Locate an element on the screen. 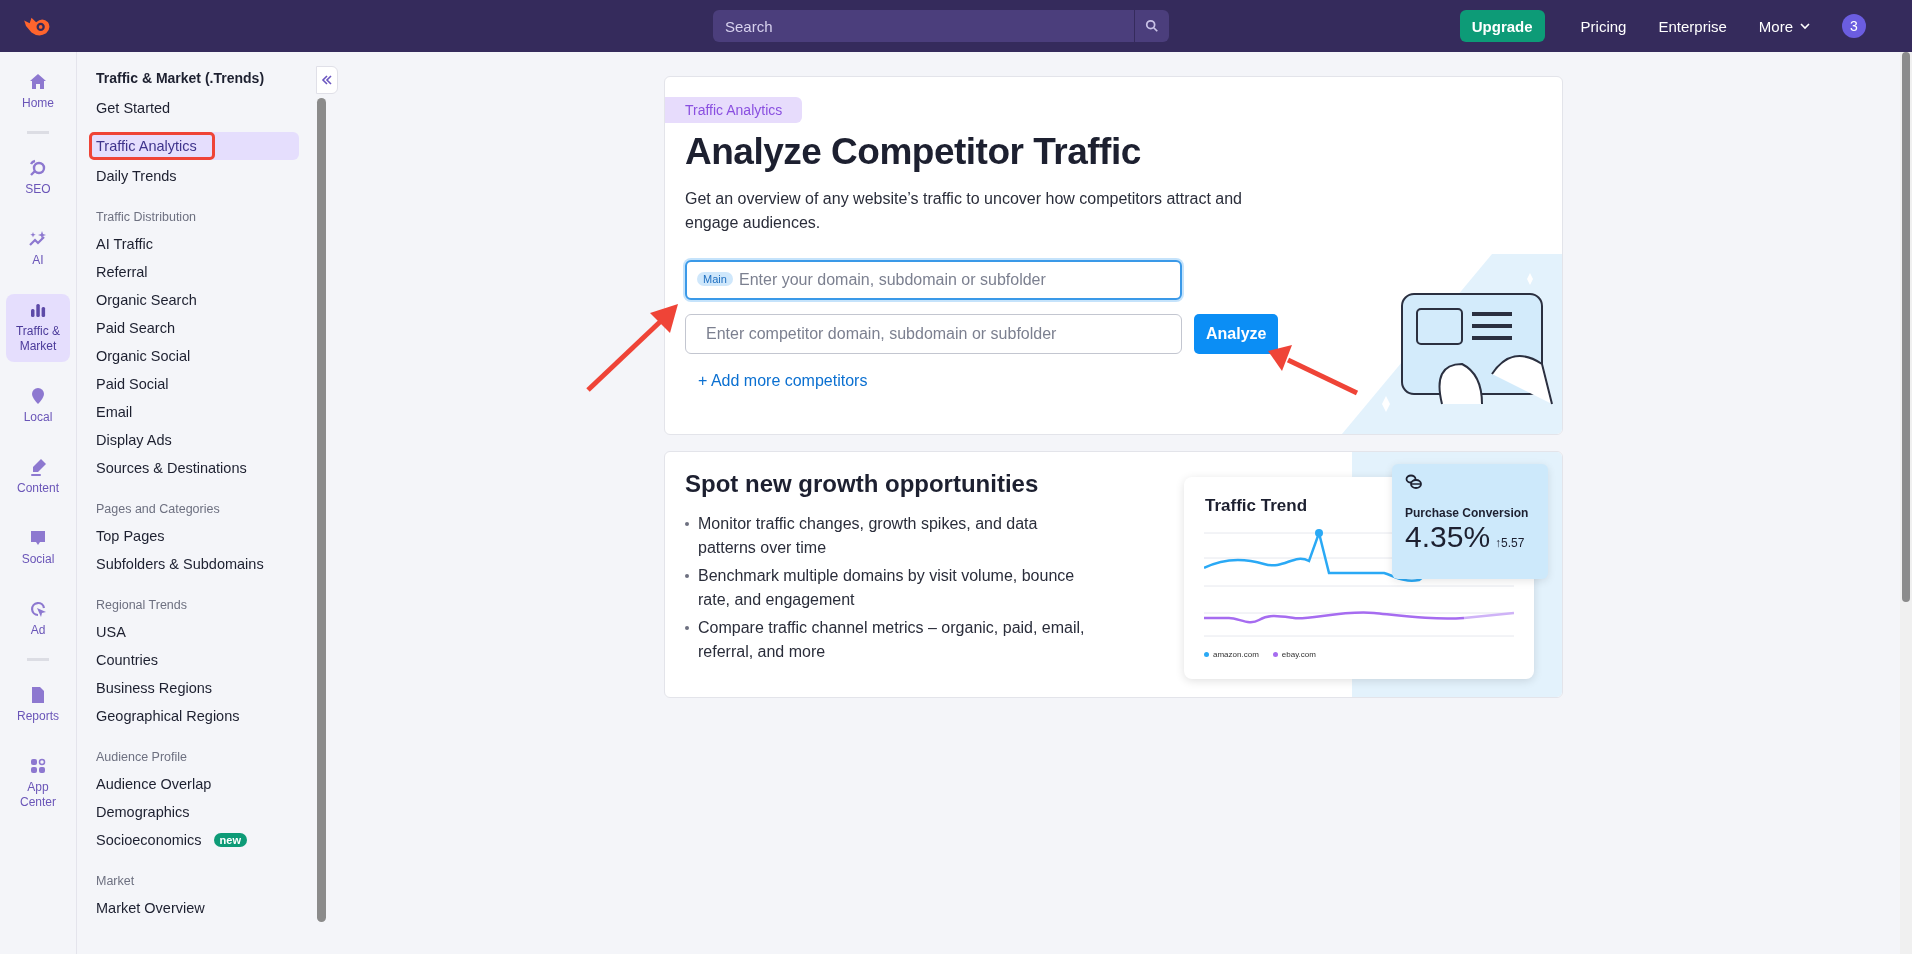 Image resolution: width=1912 pixels, height=954 pixels. bullet-text: Benchmark multiple domains by visit volume, bounce rate, and engagement is located at coordinates (887, 588).